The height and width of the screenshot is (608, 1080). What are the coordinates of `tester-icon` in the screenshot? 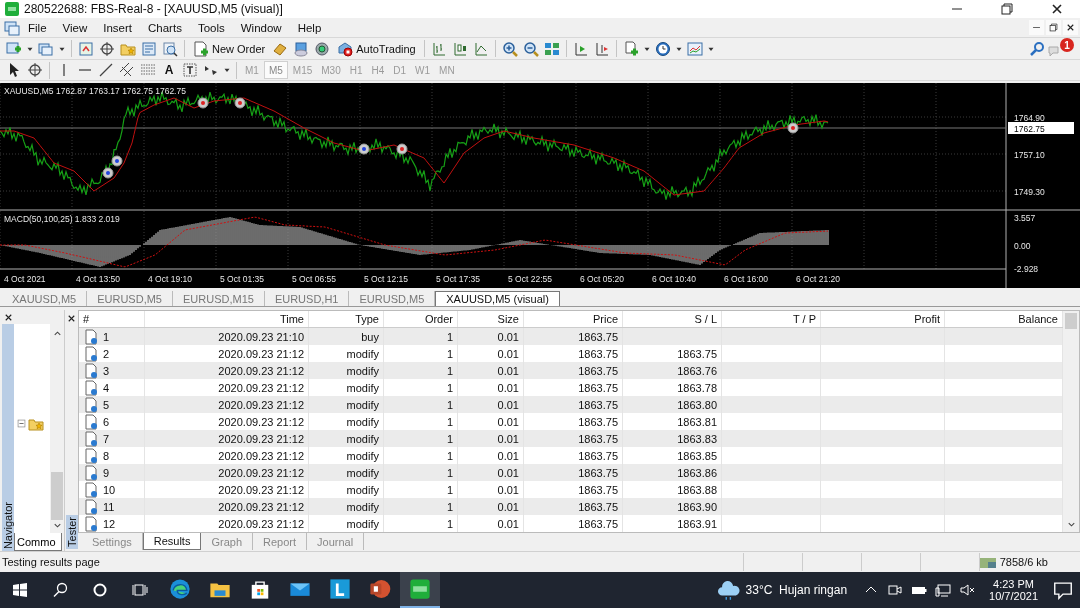 It's located at (170, 48).